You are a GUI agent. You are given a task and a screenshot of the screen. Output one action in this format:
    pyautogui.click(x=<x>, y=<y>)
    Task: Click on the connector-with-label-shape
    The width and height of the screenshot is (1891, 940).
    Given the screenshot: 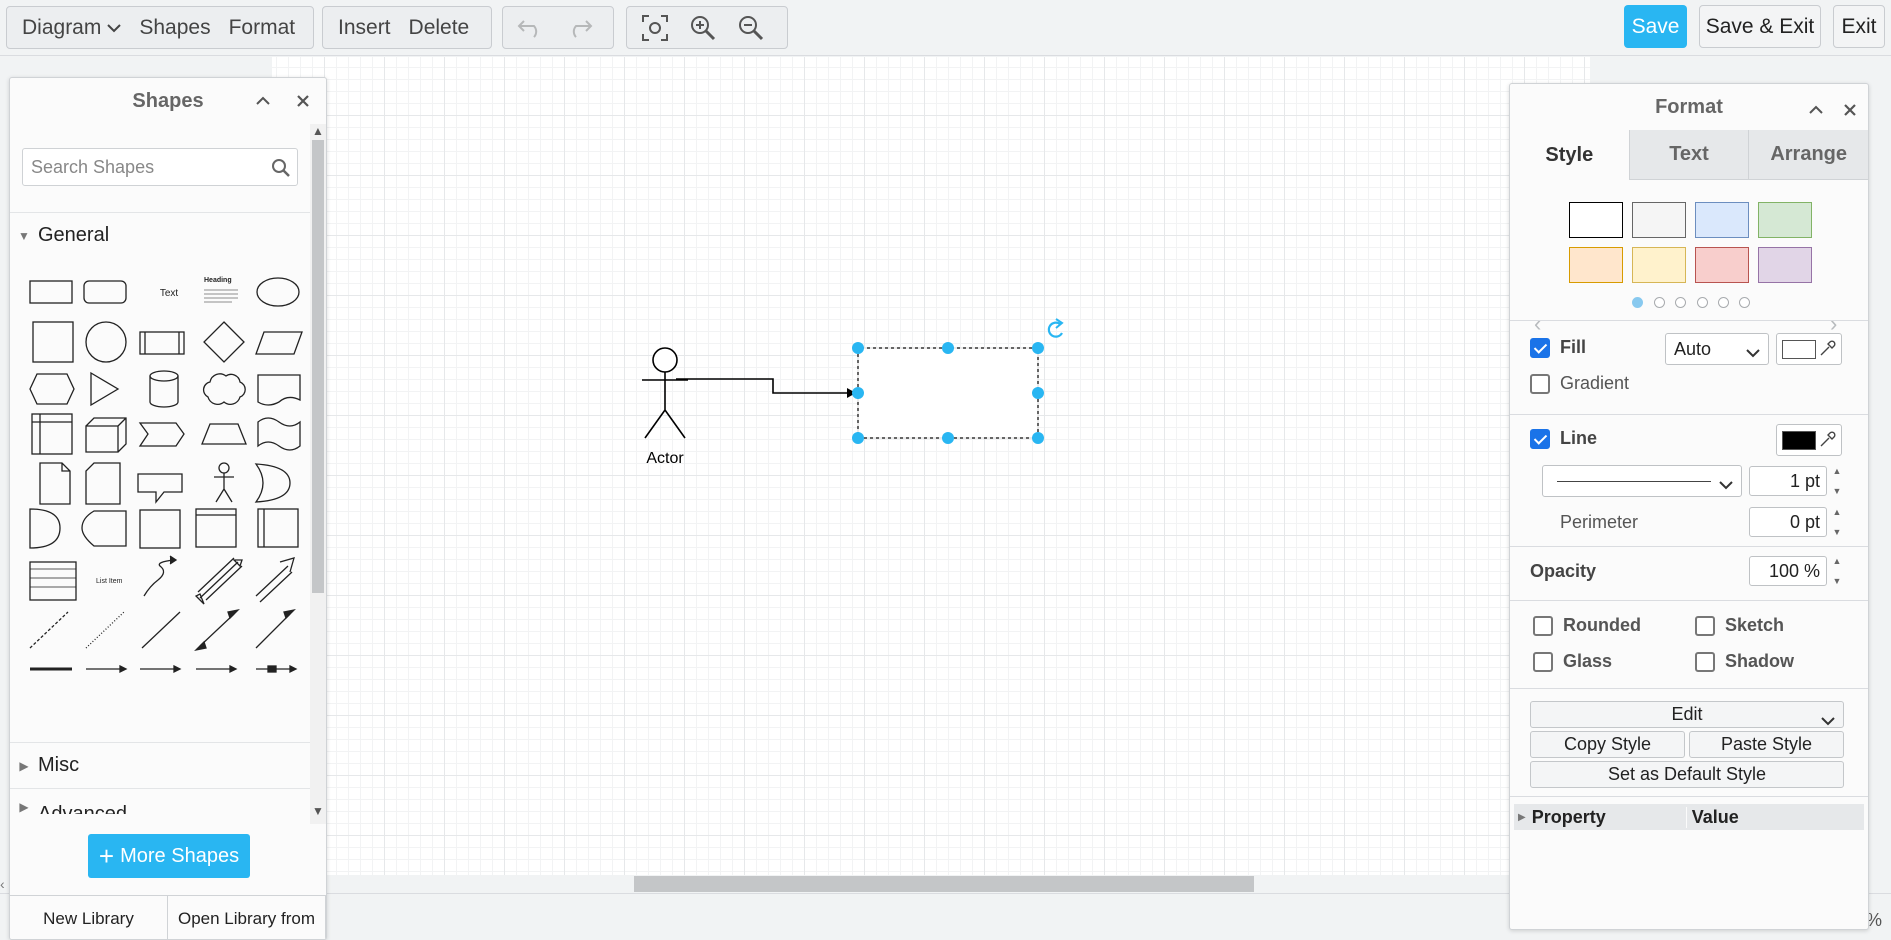 What is the action you would take?
    pyautogui.click(x=107, y=669)
    